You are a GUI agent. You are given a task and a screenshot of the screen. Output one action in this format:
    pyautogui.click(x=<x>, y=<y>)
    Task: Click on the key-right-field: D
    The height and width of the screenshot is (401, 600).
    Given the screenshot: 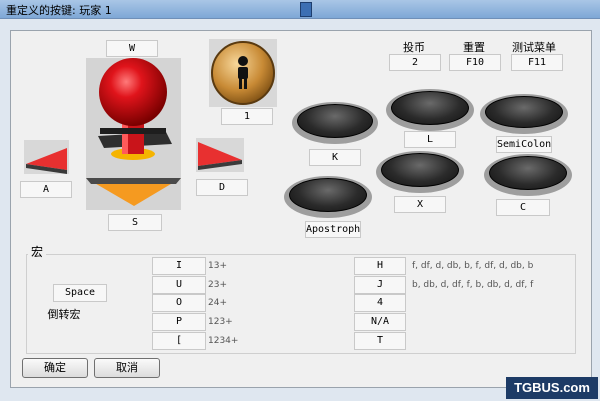 What is the action you would take?
    pyautogui.click(x=222, y=187)
    